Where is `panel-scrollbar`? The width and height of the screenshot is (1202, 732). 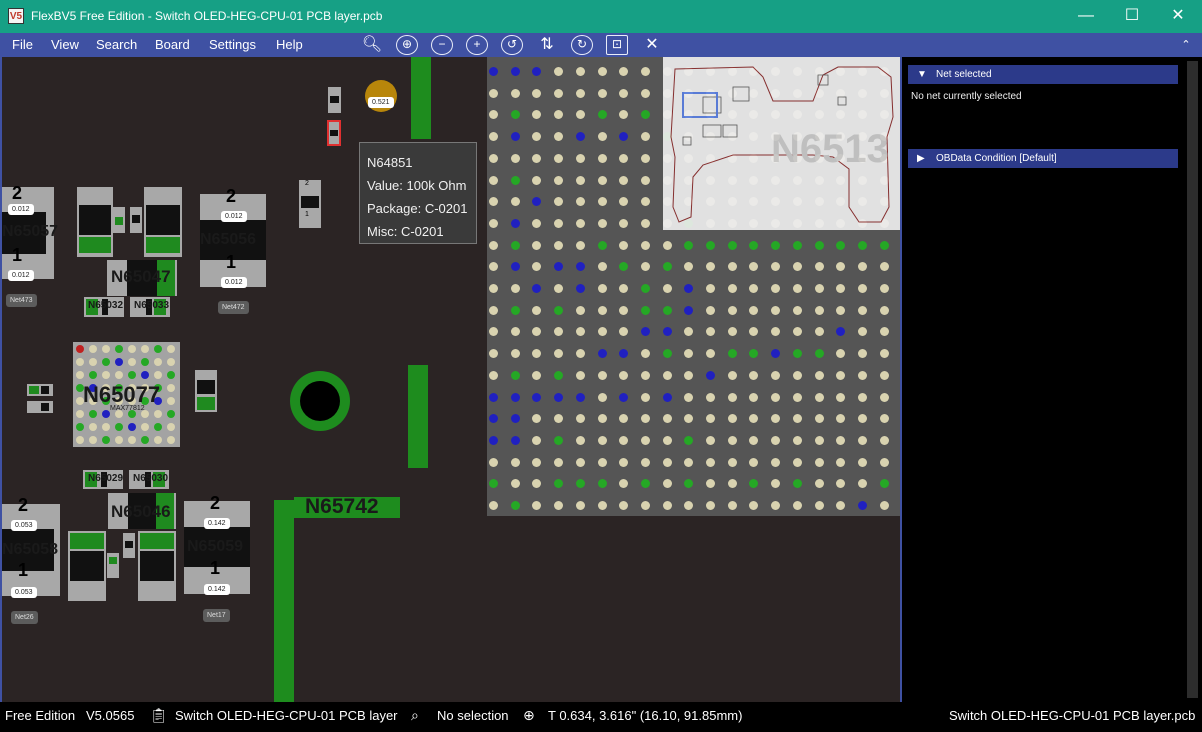 panel-scrollbar is located at coordinates (1192, 379).